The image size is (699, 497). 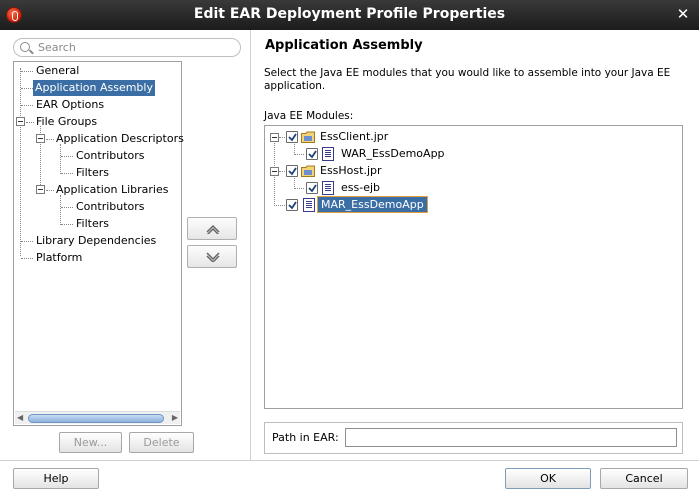 What do you see at coordinates (57, 71) in the screenshot?
I see `nav-item-general: General` at bounding box center [57, 71].